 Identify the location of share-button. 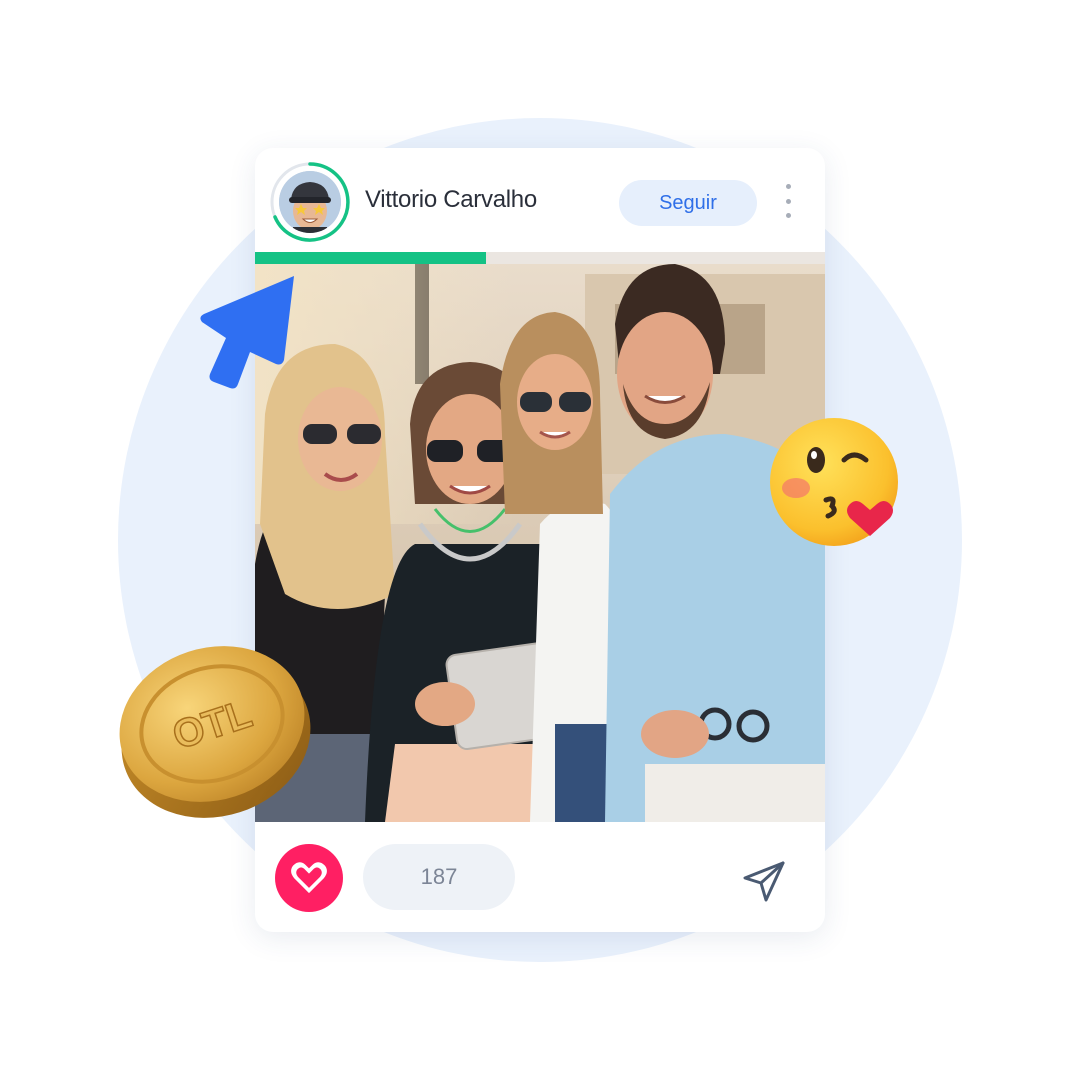
(764, 881).